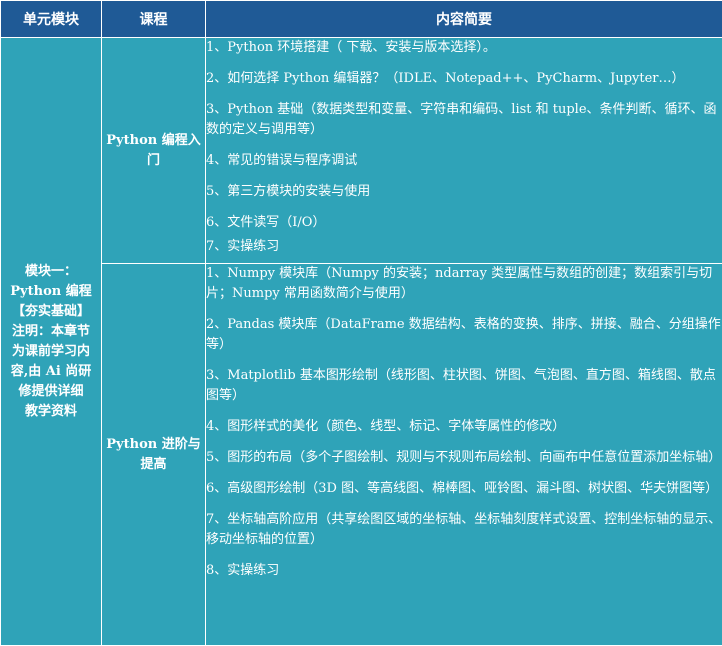  Describe the element at coordinates (50, 411) in the screenshot. I see `module-line: 教学资料` at that location.